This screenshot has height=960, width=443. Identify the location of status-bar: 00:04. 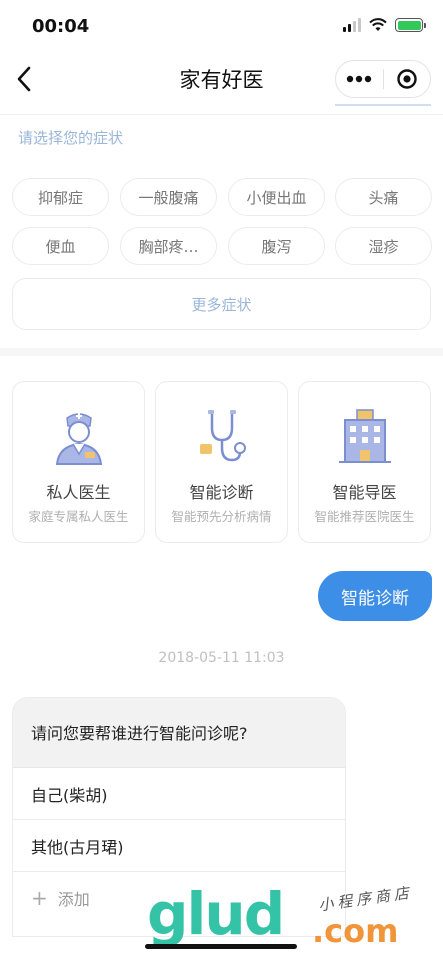
(221, 27).